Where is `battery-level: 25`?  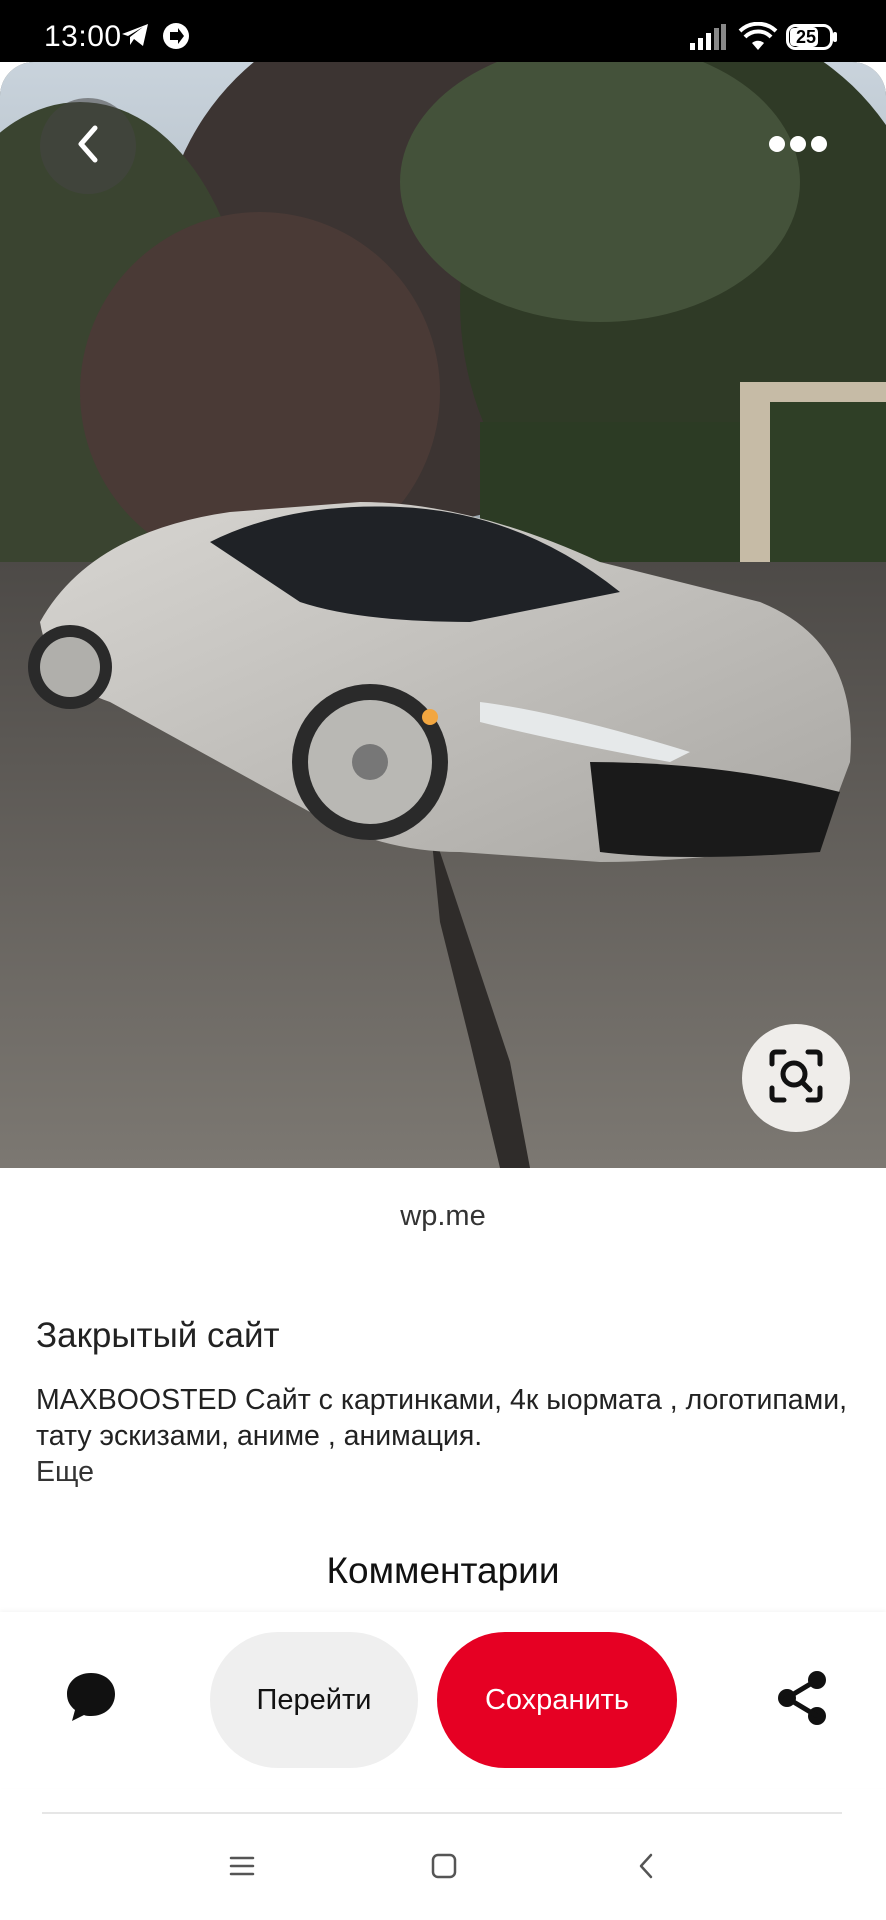 battery-level: 25 is located at coordinates (806, 37).